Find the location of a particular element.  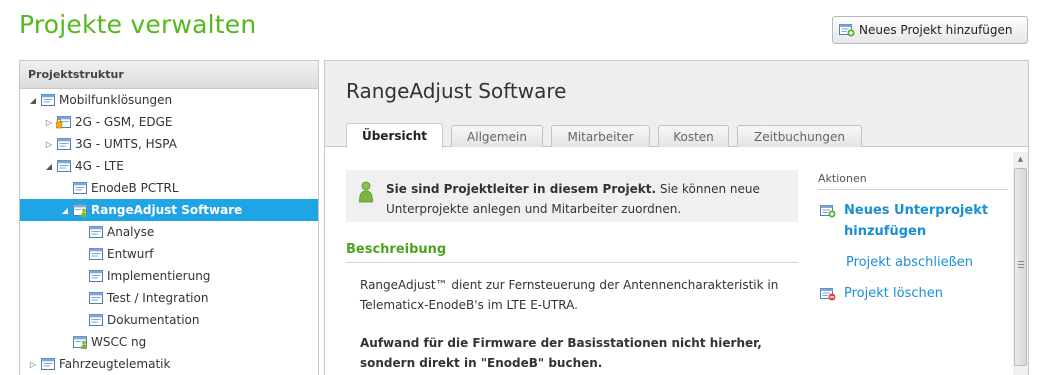

close-project-link: Projekt abschließen is located at coordinates (913, 262).